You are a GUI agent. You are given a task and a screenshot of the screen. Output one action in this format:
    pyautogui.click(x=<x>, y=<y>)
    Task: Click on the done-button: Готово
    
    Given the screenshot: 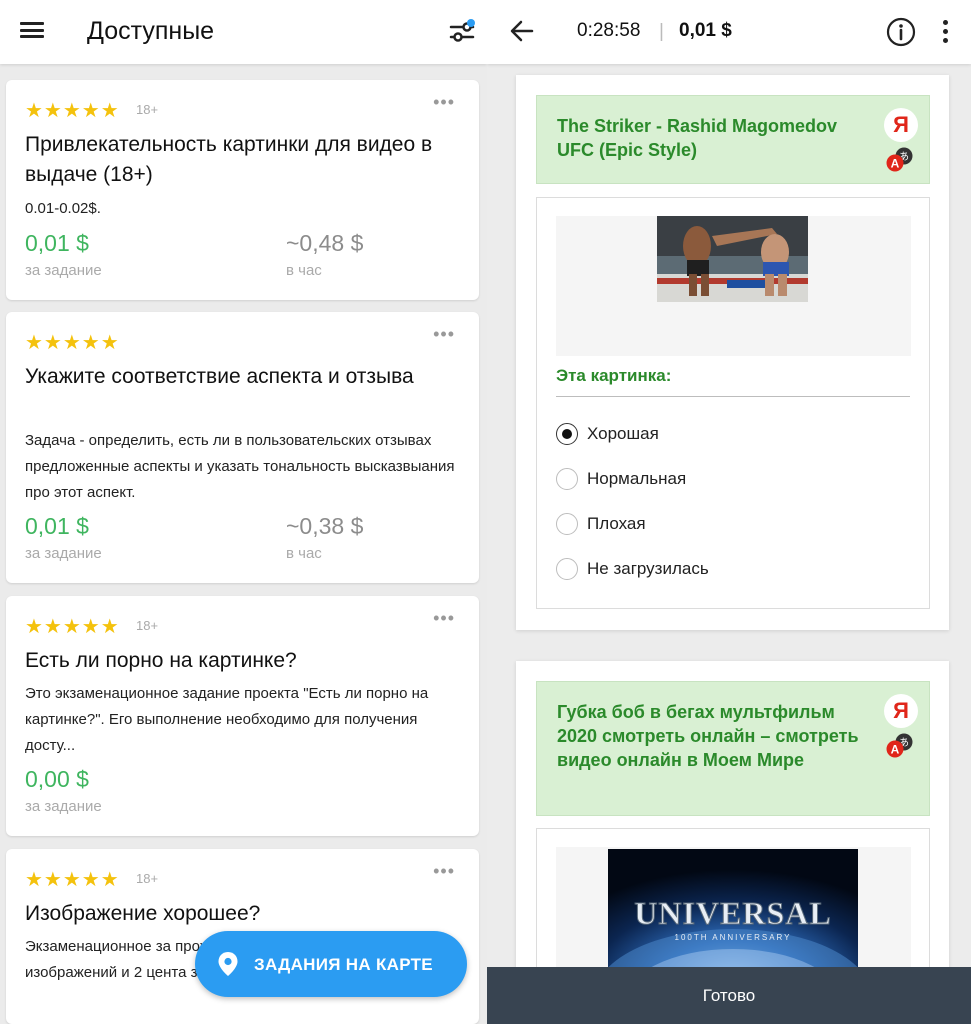 What is the action you would take?
    pyautogui.click(x=729, y=995)
    